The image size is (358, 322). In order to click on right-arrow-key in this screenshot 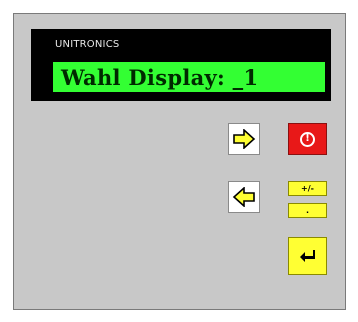, I will do `click(244, 139)`.